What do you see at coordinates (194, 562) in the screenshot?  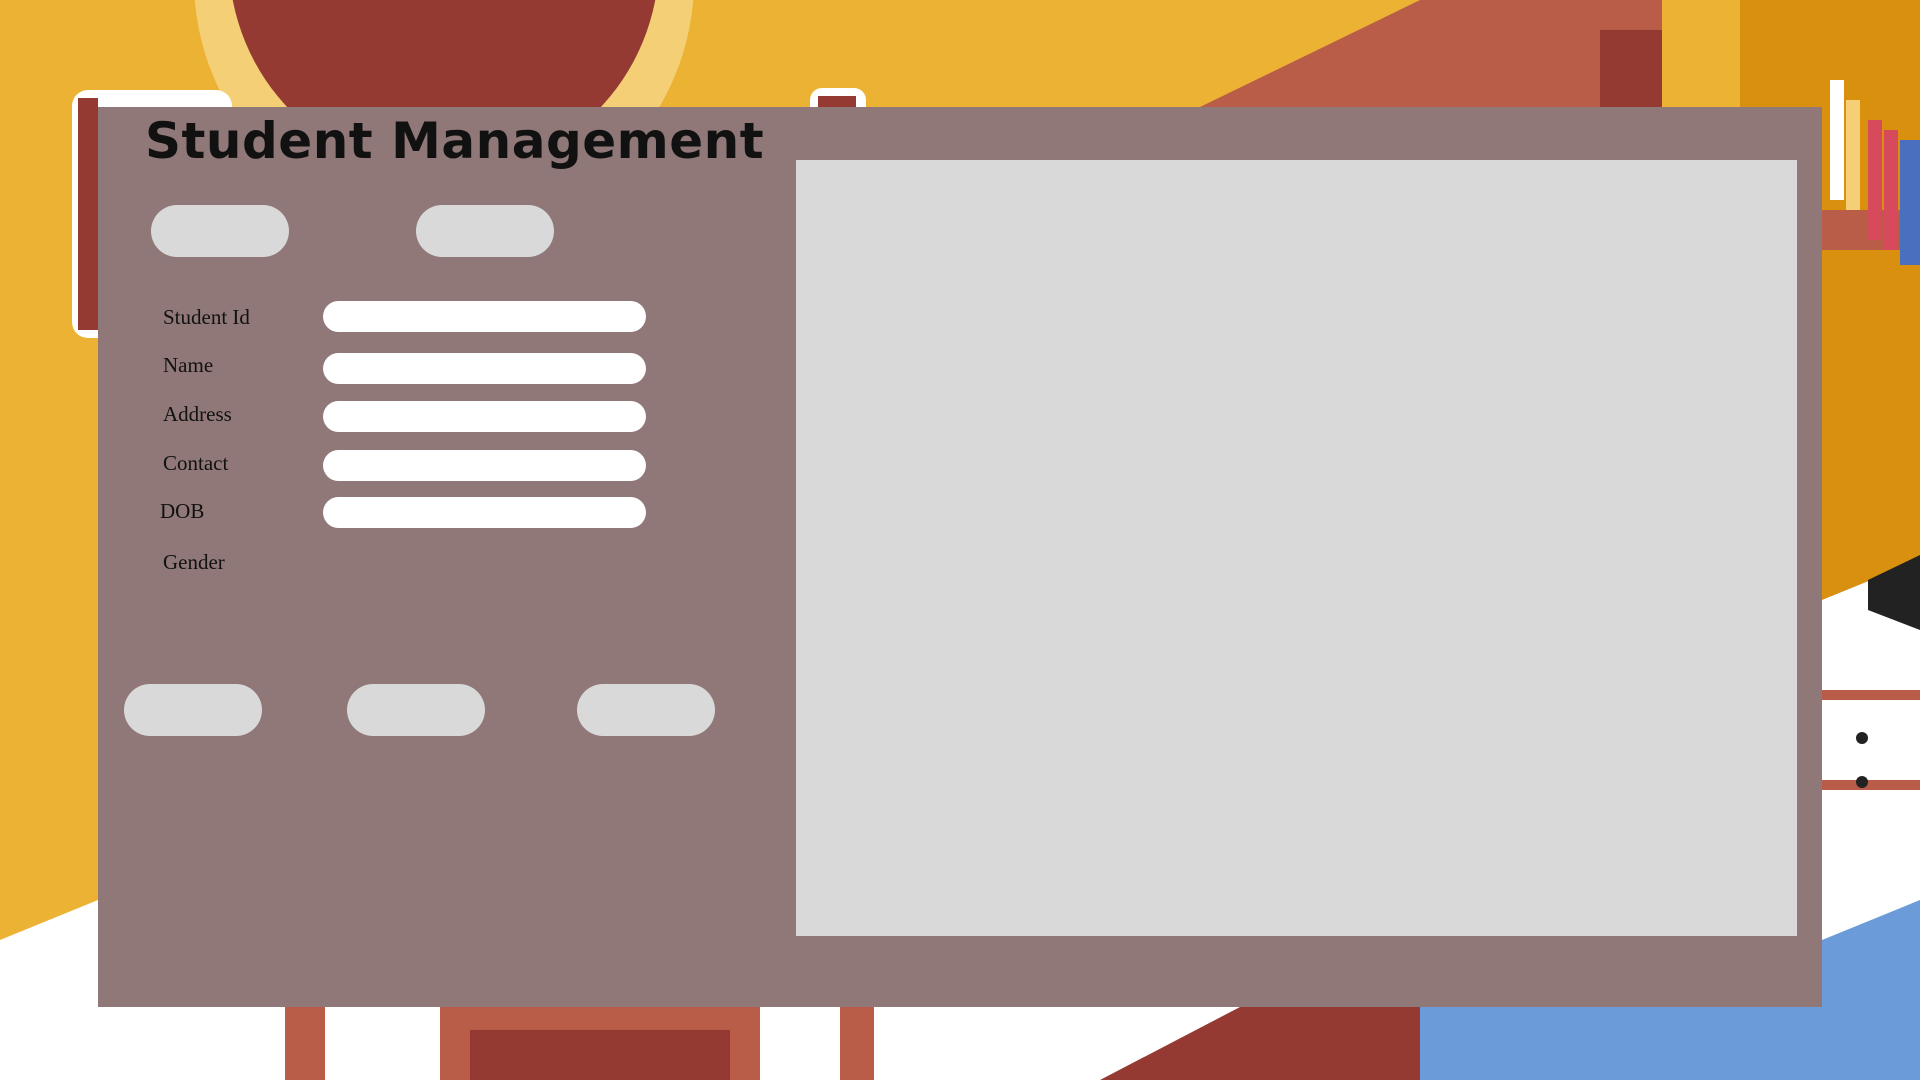 I see `gender-label: Gender` at bounding box center [194, 562].